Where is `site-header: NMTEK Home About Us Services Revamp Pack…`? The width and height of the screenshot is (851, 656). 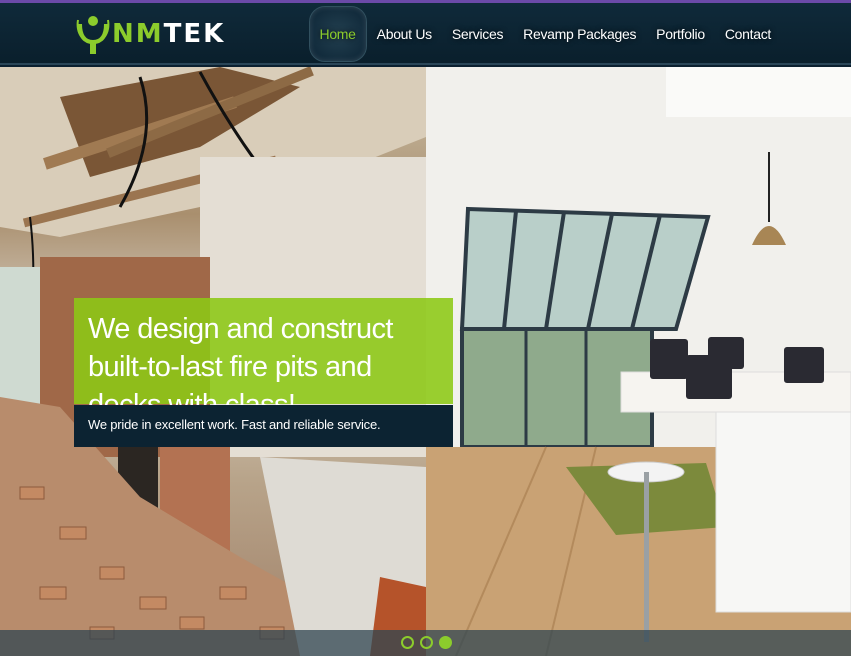
site-header: NMTEK Home About Us Services Revamp Pack… is located at coordinates (425, 34).